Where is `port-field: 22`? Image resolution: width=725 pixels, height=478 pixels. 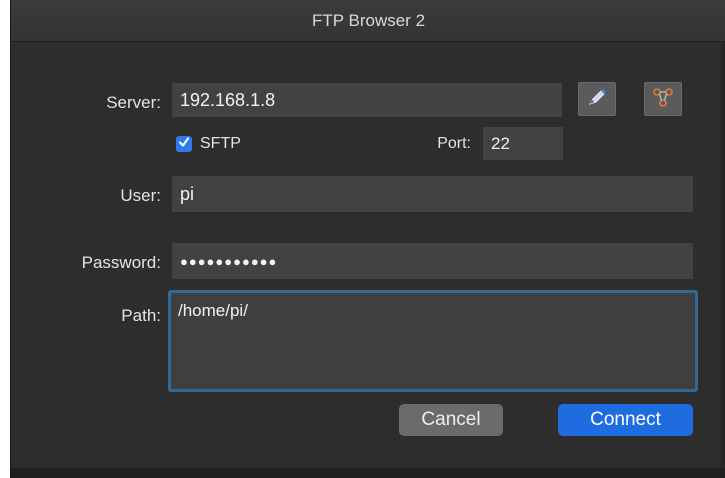
port-field: 22 is located at coordinates (523, 143).